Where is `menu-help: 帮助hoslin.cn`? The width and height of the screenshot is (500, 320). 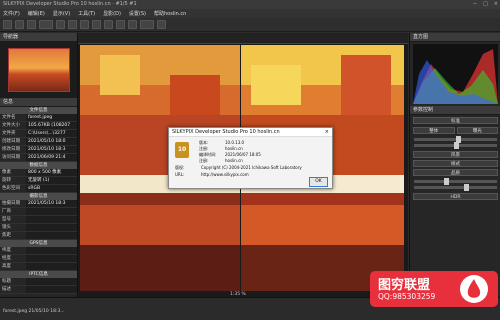
menu-help: 帮助hoslin.cn is located at coordinates (170, 13).